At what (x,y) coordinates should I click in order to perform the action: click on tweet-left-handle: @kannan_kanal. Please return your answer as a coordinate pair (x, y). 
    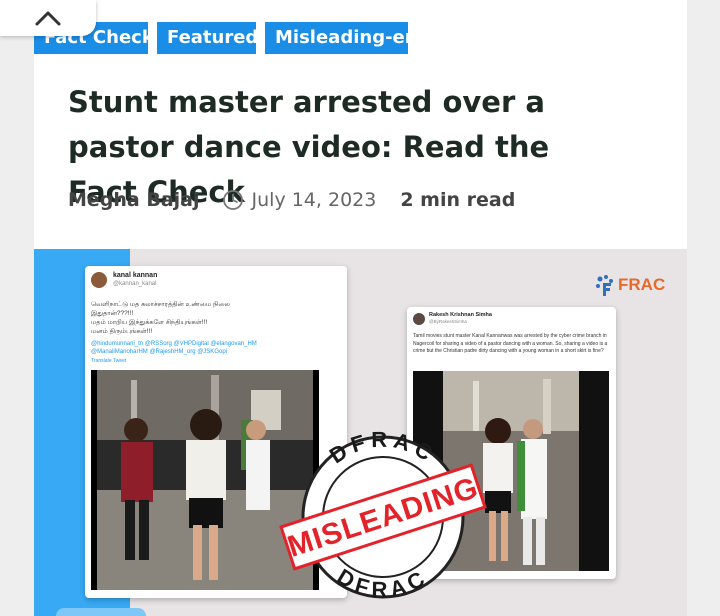
    Looking at the image, I should click on (135, 284).